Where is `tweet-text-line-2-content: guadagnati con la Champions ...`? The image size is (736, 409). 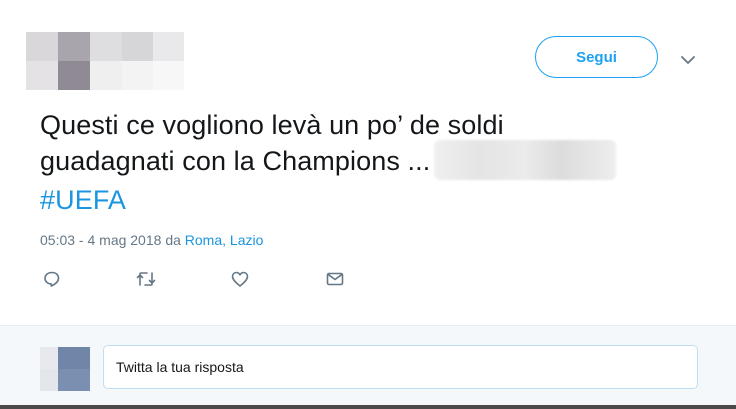 tweet-text-line-2-content: guadagnati con la Champions ... is located at coordinates (235, 161).